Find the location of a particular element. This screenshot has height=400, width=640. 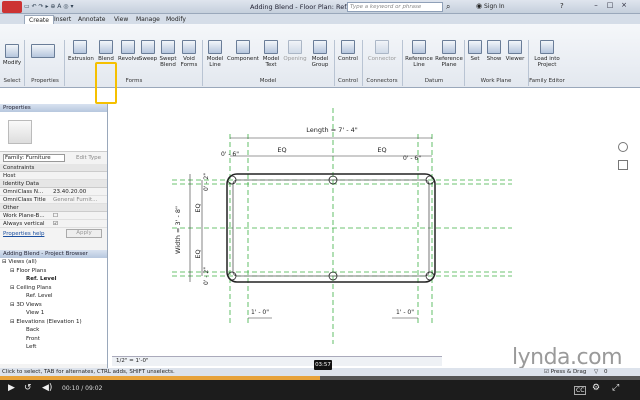

property-row-always-vertical: Always vertical ☑ is located at coordinates (53, 224).